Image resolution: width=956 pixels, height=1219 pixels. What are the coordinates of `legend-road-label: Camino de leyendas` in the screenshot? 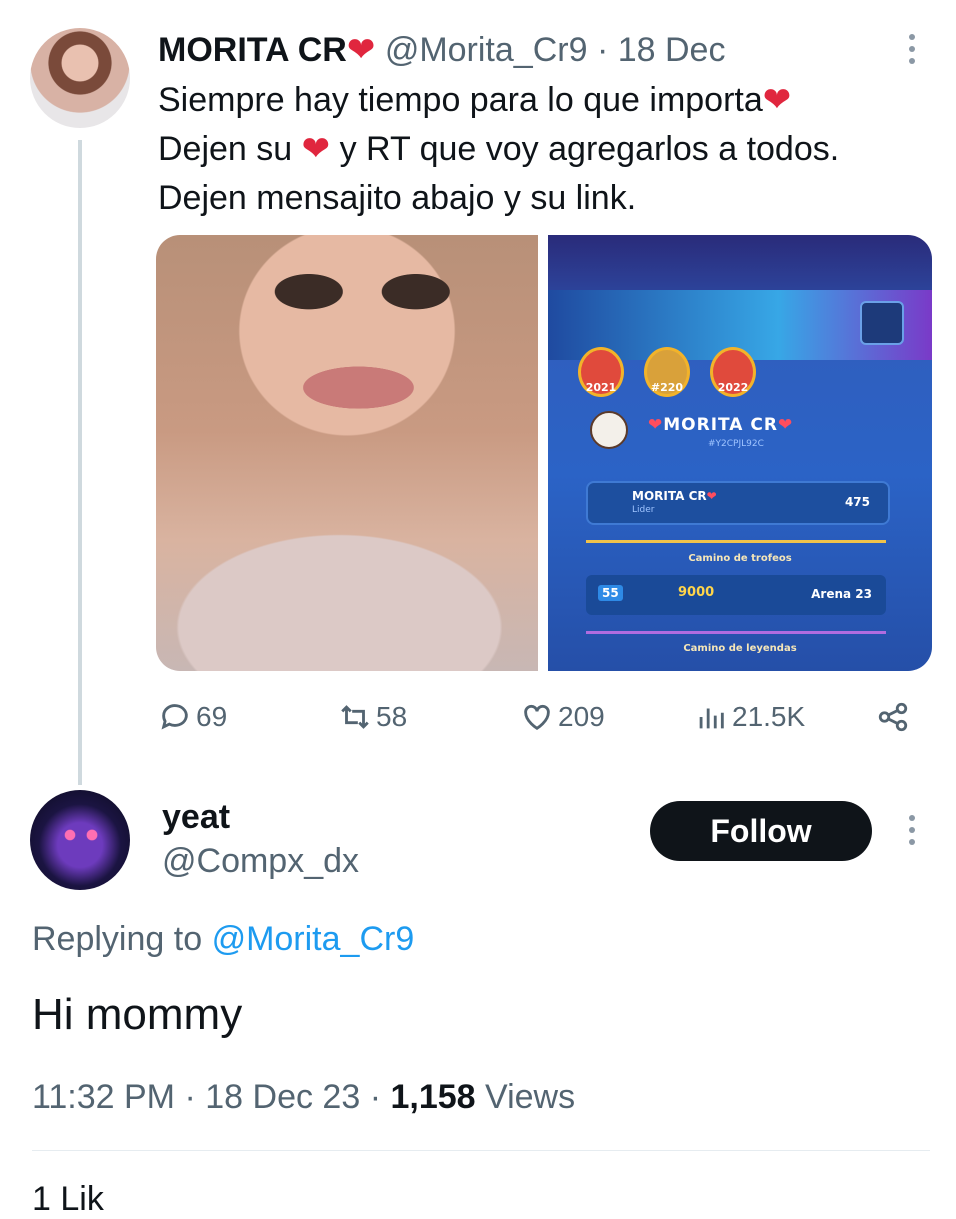 It's located at (740, 648).